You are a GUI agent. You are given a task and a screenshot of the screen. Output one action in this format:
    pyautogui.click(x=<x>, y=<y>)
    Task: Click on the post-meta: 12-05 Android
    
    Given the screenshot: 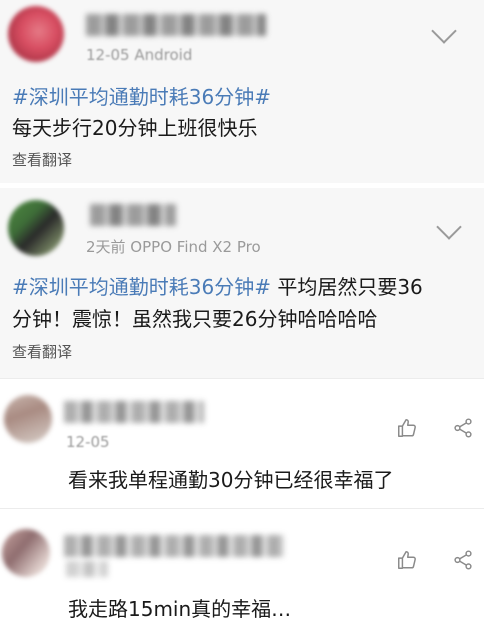 What is the action you would take?
    pyautogui.click(x=139, y=55)
    